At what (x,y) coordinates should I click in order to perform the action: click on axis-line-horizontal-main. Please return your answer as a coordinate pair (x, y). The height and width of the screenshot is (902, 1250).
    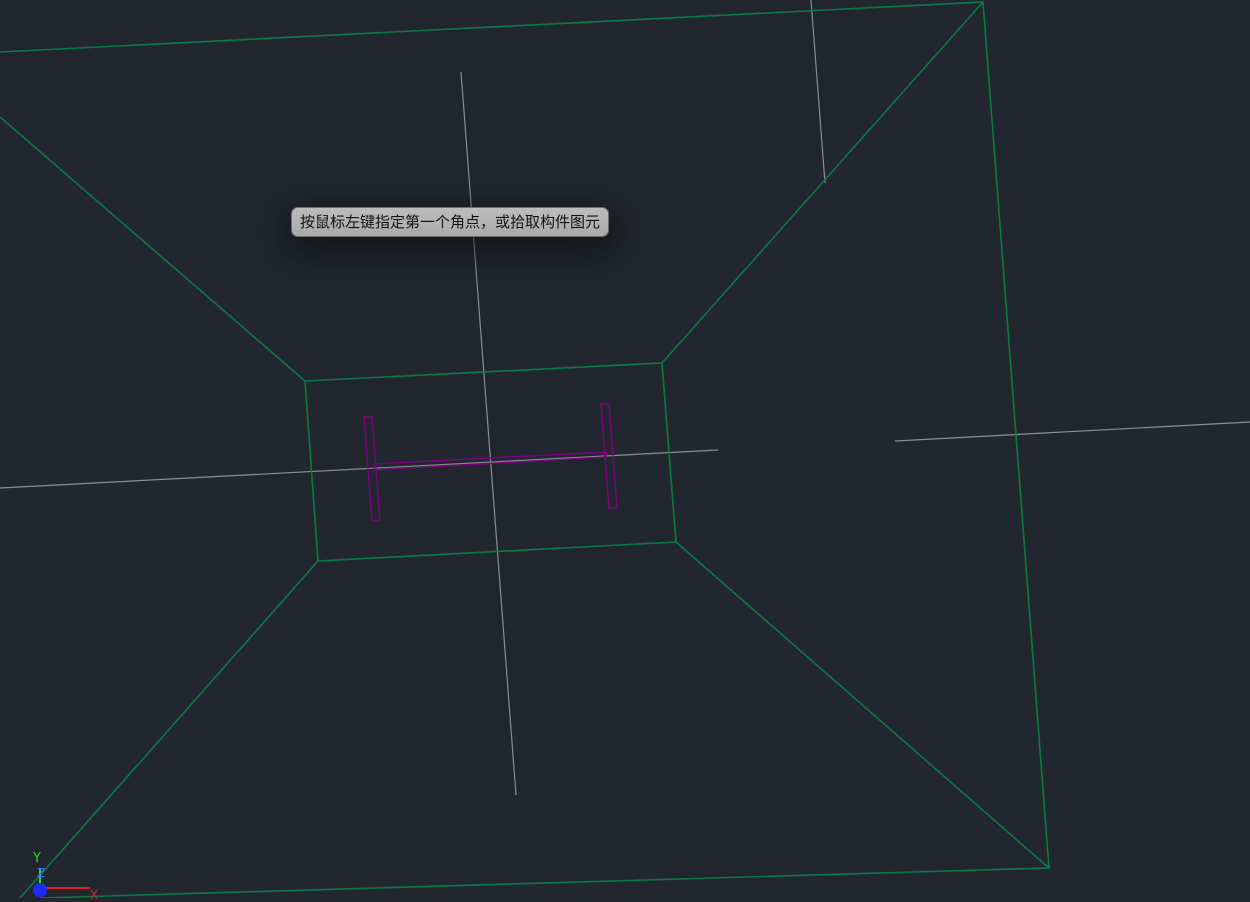
    Looking at the image, I should click on (359, 469).